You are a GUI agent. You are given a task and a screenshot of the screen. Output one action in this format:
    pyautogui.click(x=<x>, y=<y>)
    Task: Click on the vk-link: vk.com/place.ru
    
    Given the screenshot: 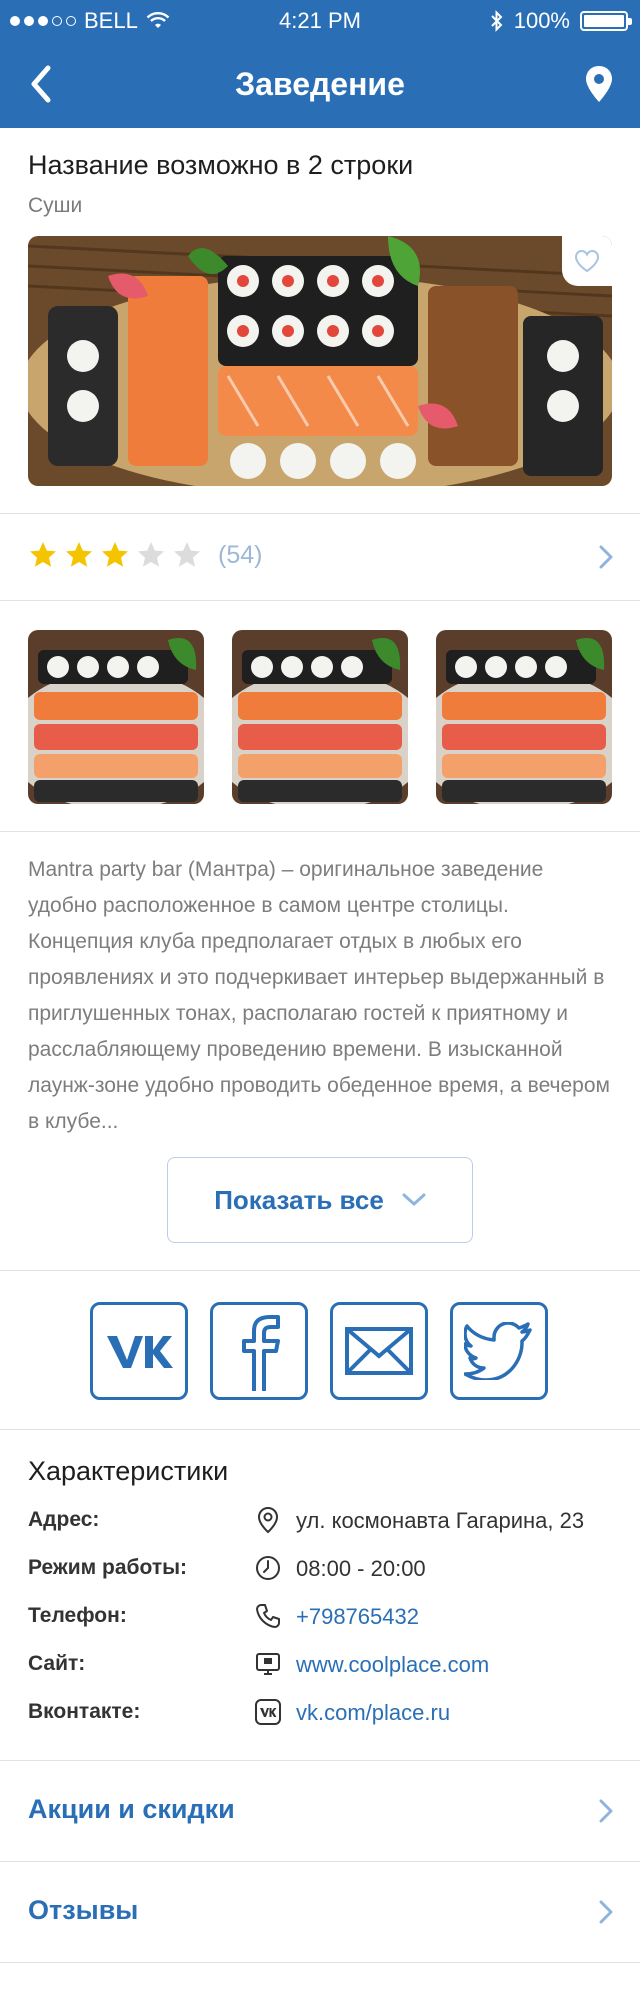 What is the action you would take?
    pyautogui.click(x=373, y=1713)
    